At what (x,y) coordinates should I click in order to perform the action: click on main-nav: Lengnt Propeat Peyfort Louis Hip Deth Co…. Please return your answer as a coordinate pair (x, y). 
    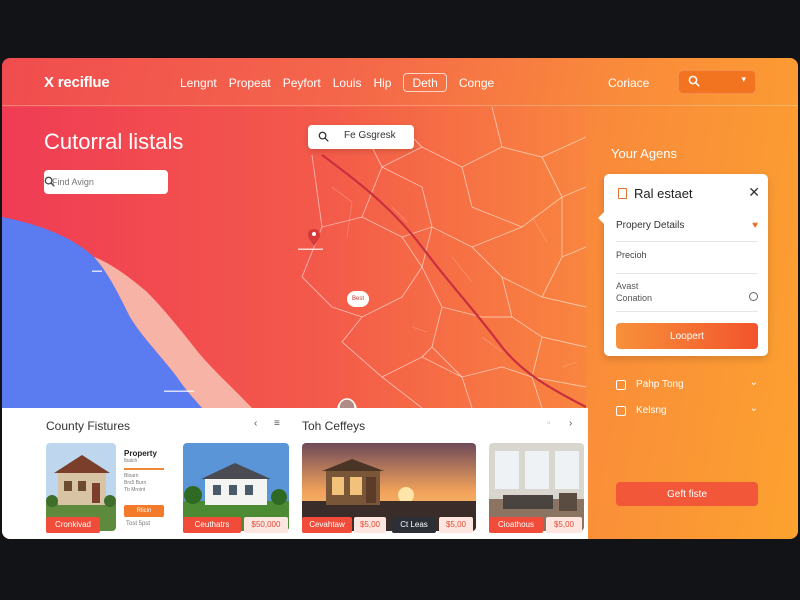
    Looking at the image, I should click on (343, 82).